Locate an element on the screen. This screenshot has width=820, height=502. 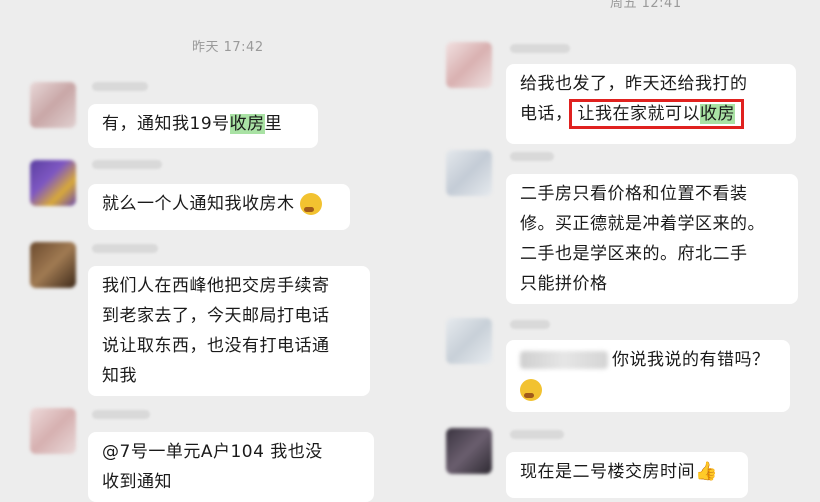
message-text: 就么一个人通知我收房木 is located at coordinates (198, 204).